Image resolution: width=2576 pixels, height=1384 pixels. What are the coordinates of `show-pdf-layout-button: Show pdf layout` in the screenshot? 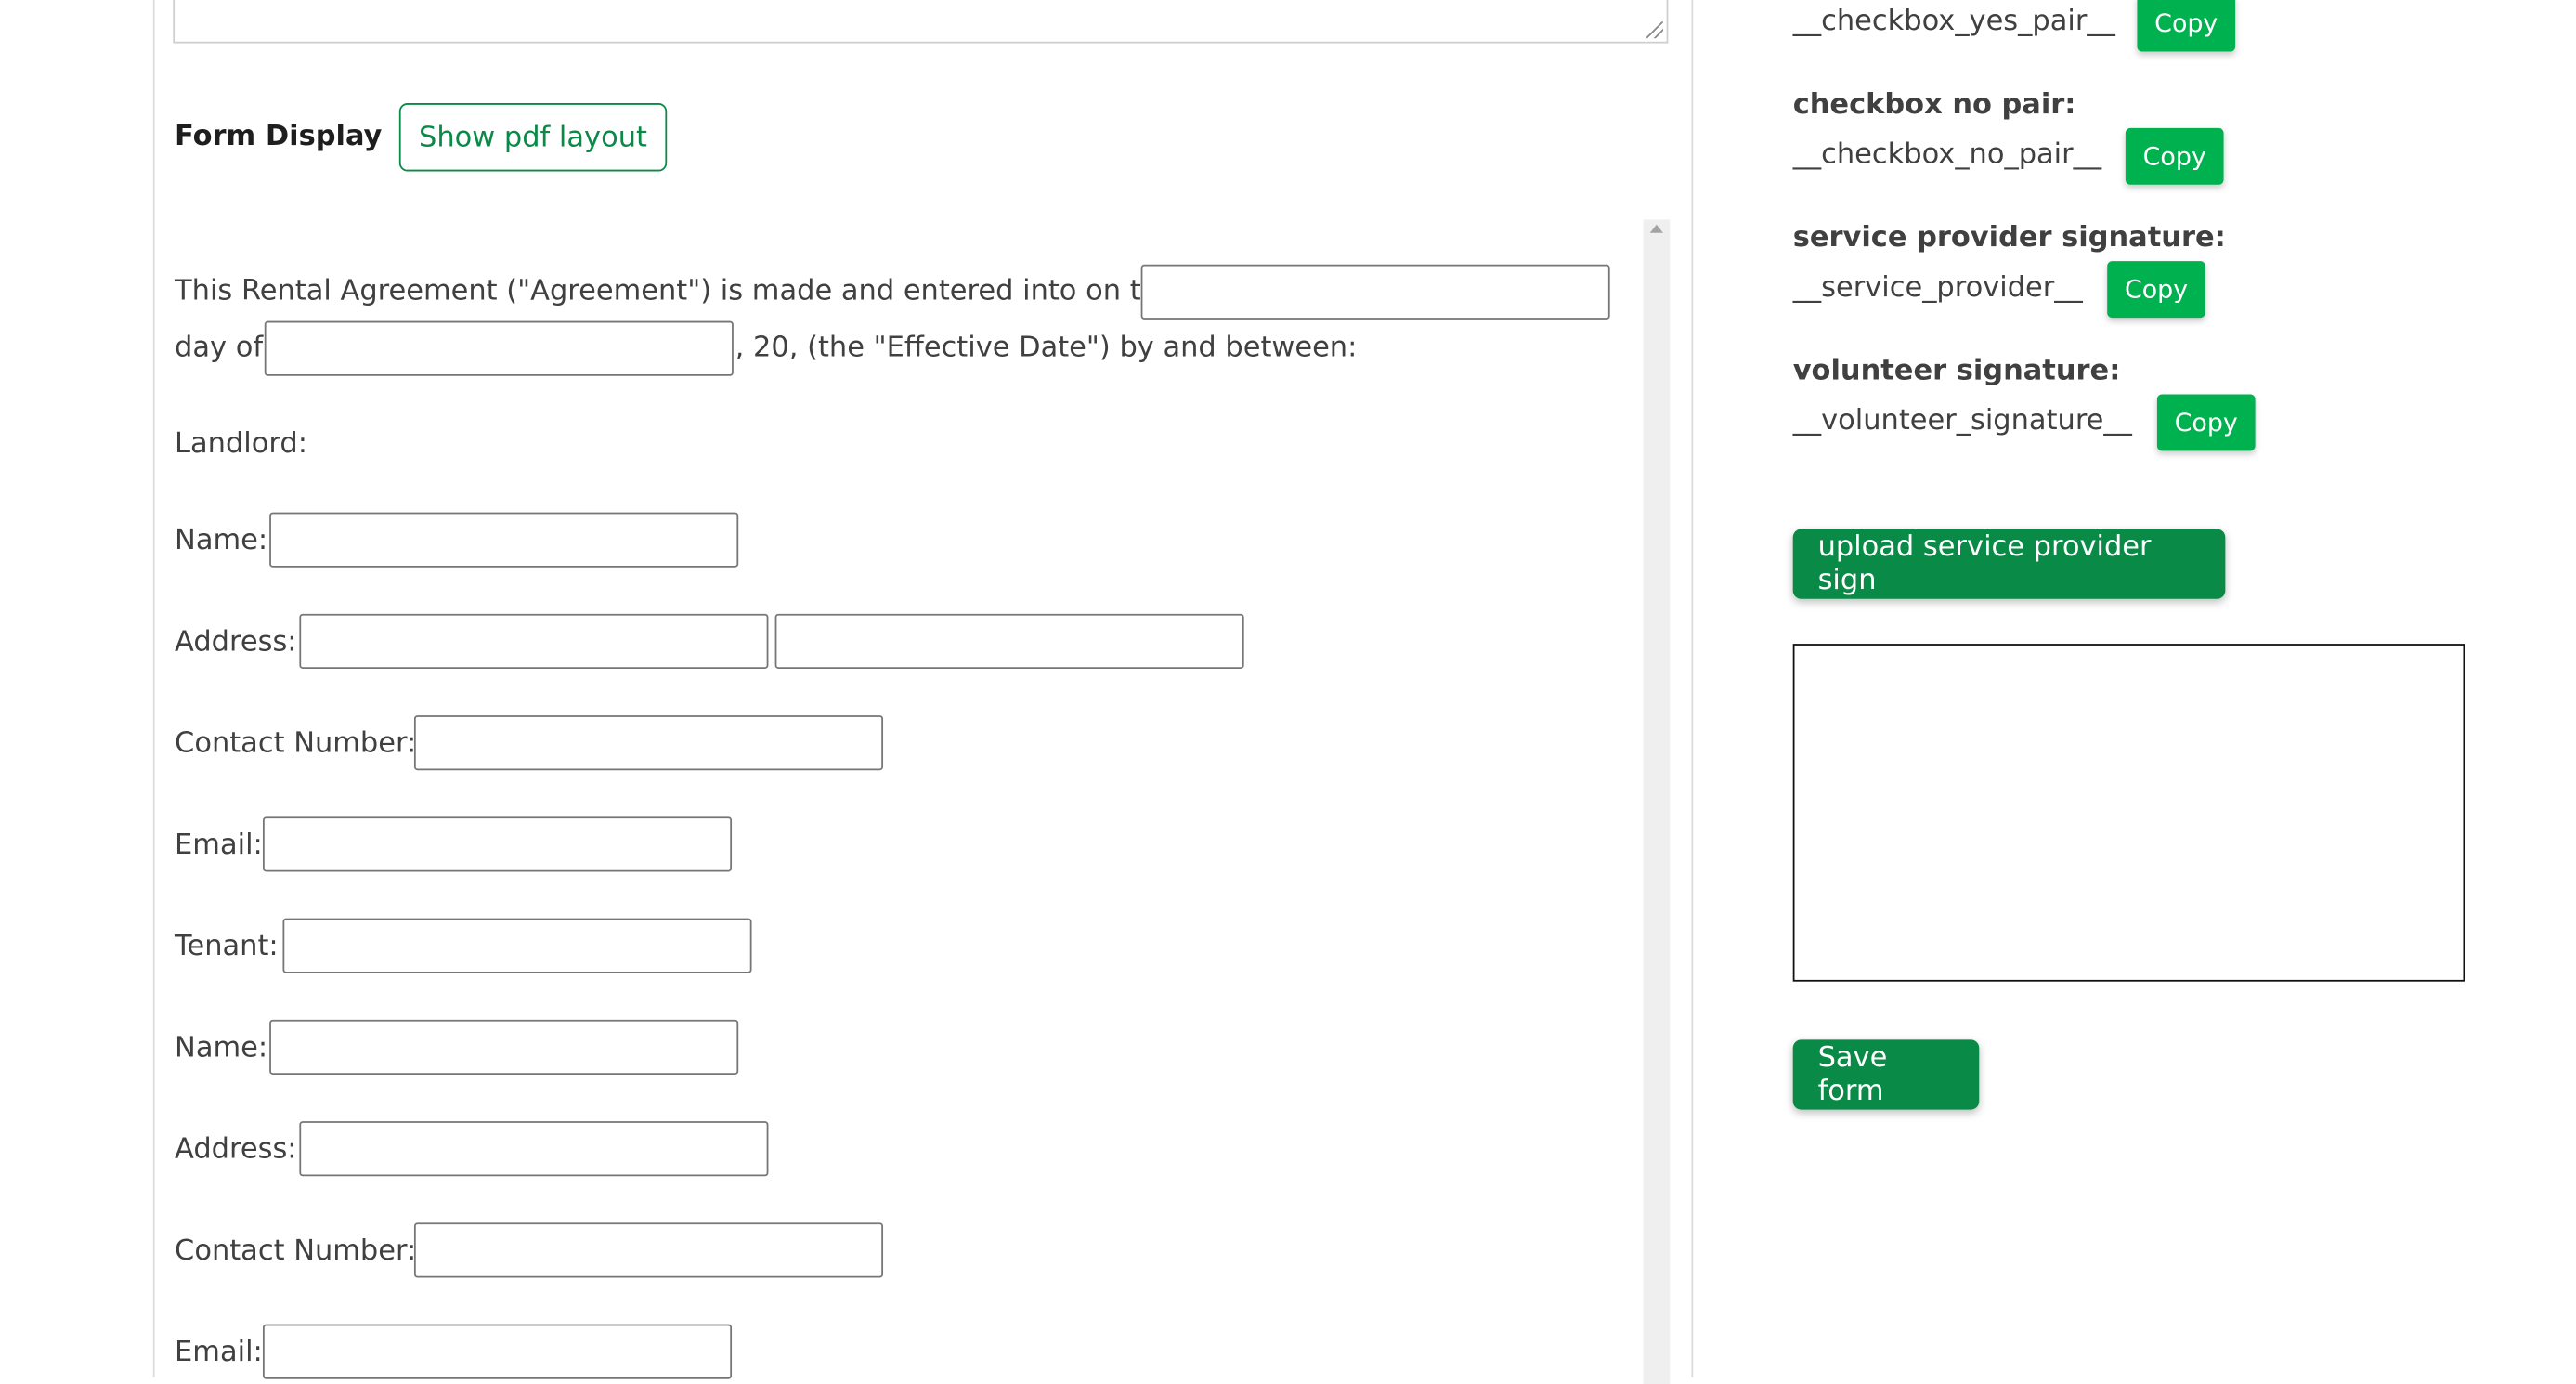 It's located at (533, 137).